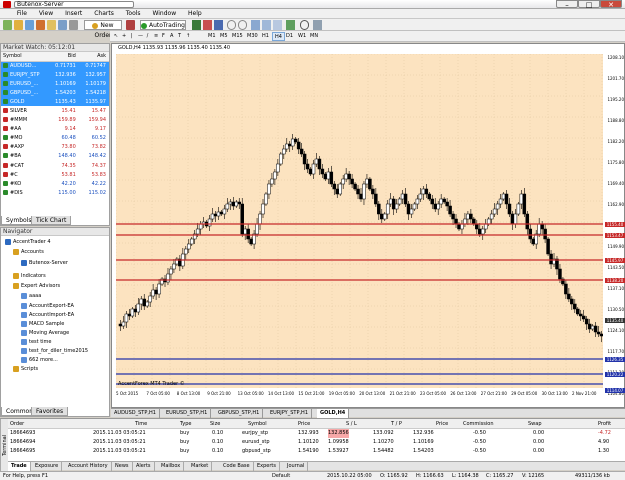 The width and height of the screenshot is (625, 480). Describe the element at coordinates (171, 466) in the screenshot. I see `tab-mailbox: Mailbox` at that location.